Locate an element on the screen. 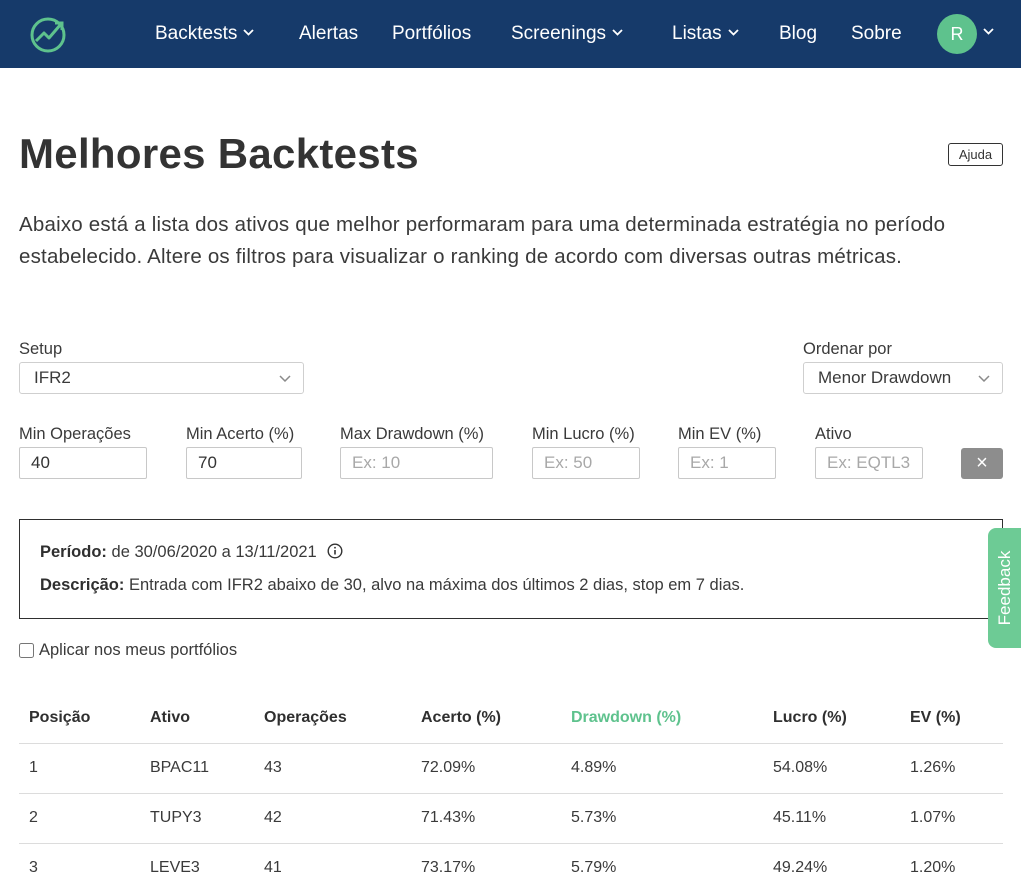 This screenshot has height=890, width=1021. header-ev: EV (%) is located at coordinates (935, 718).